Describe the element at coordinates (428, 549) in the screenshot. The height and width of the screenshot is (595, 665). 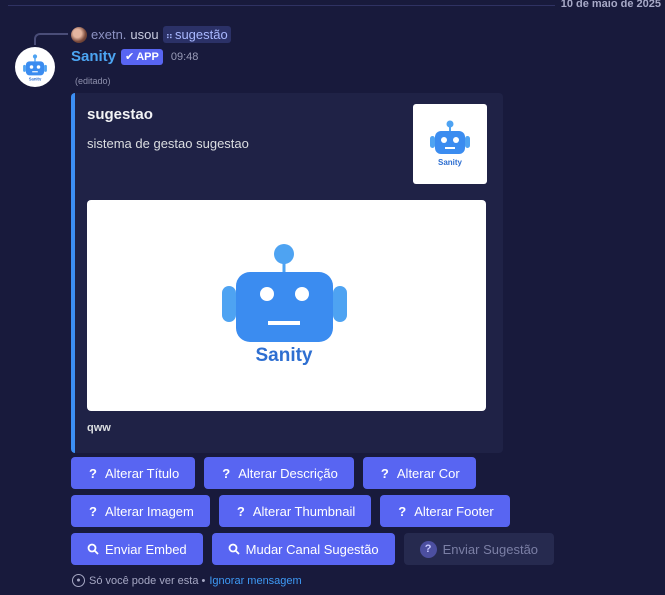
I see `question-circle-icon: ?` at that location.